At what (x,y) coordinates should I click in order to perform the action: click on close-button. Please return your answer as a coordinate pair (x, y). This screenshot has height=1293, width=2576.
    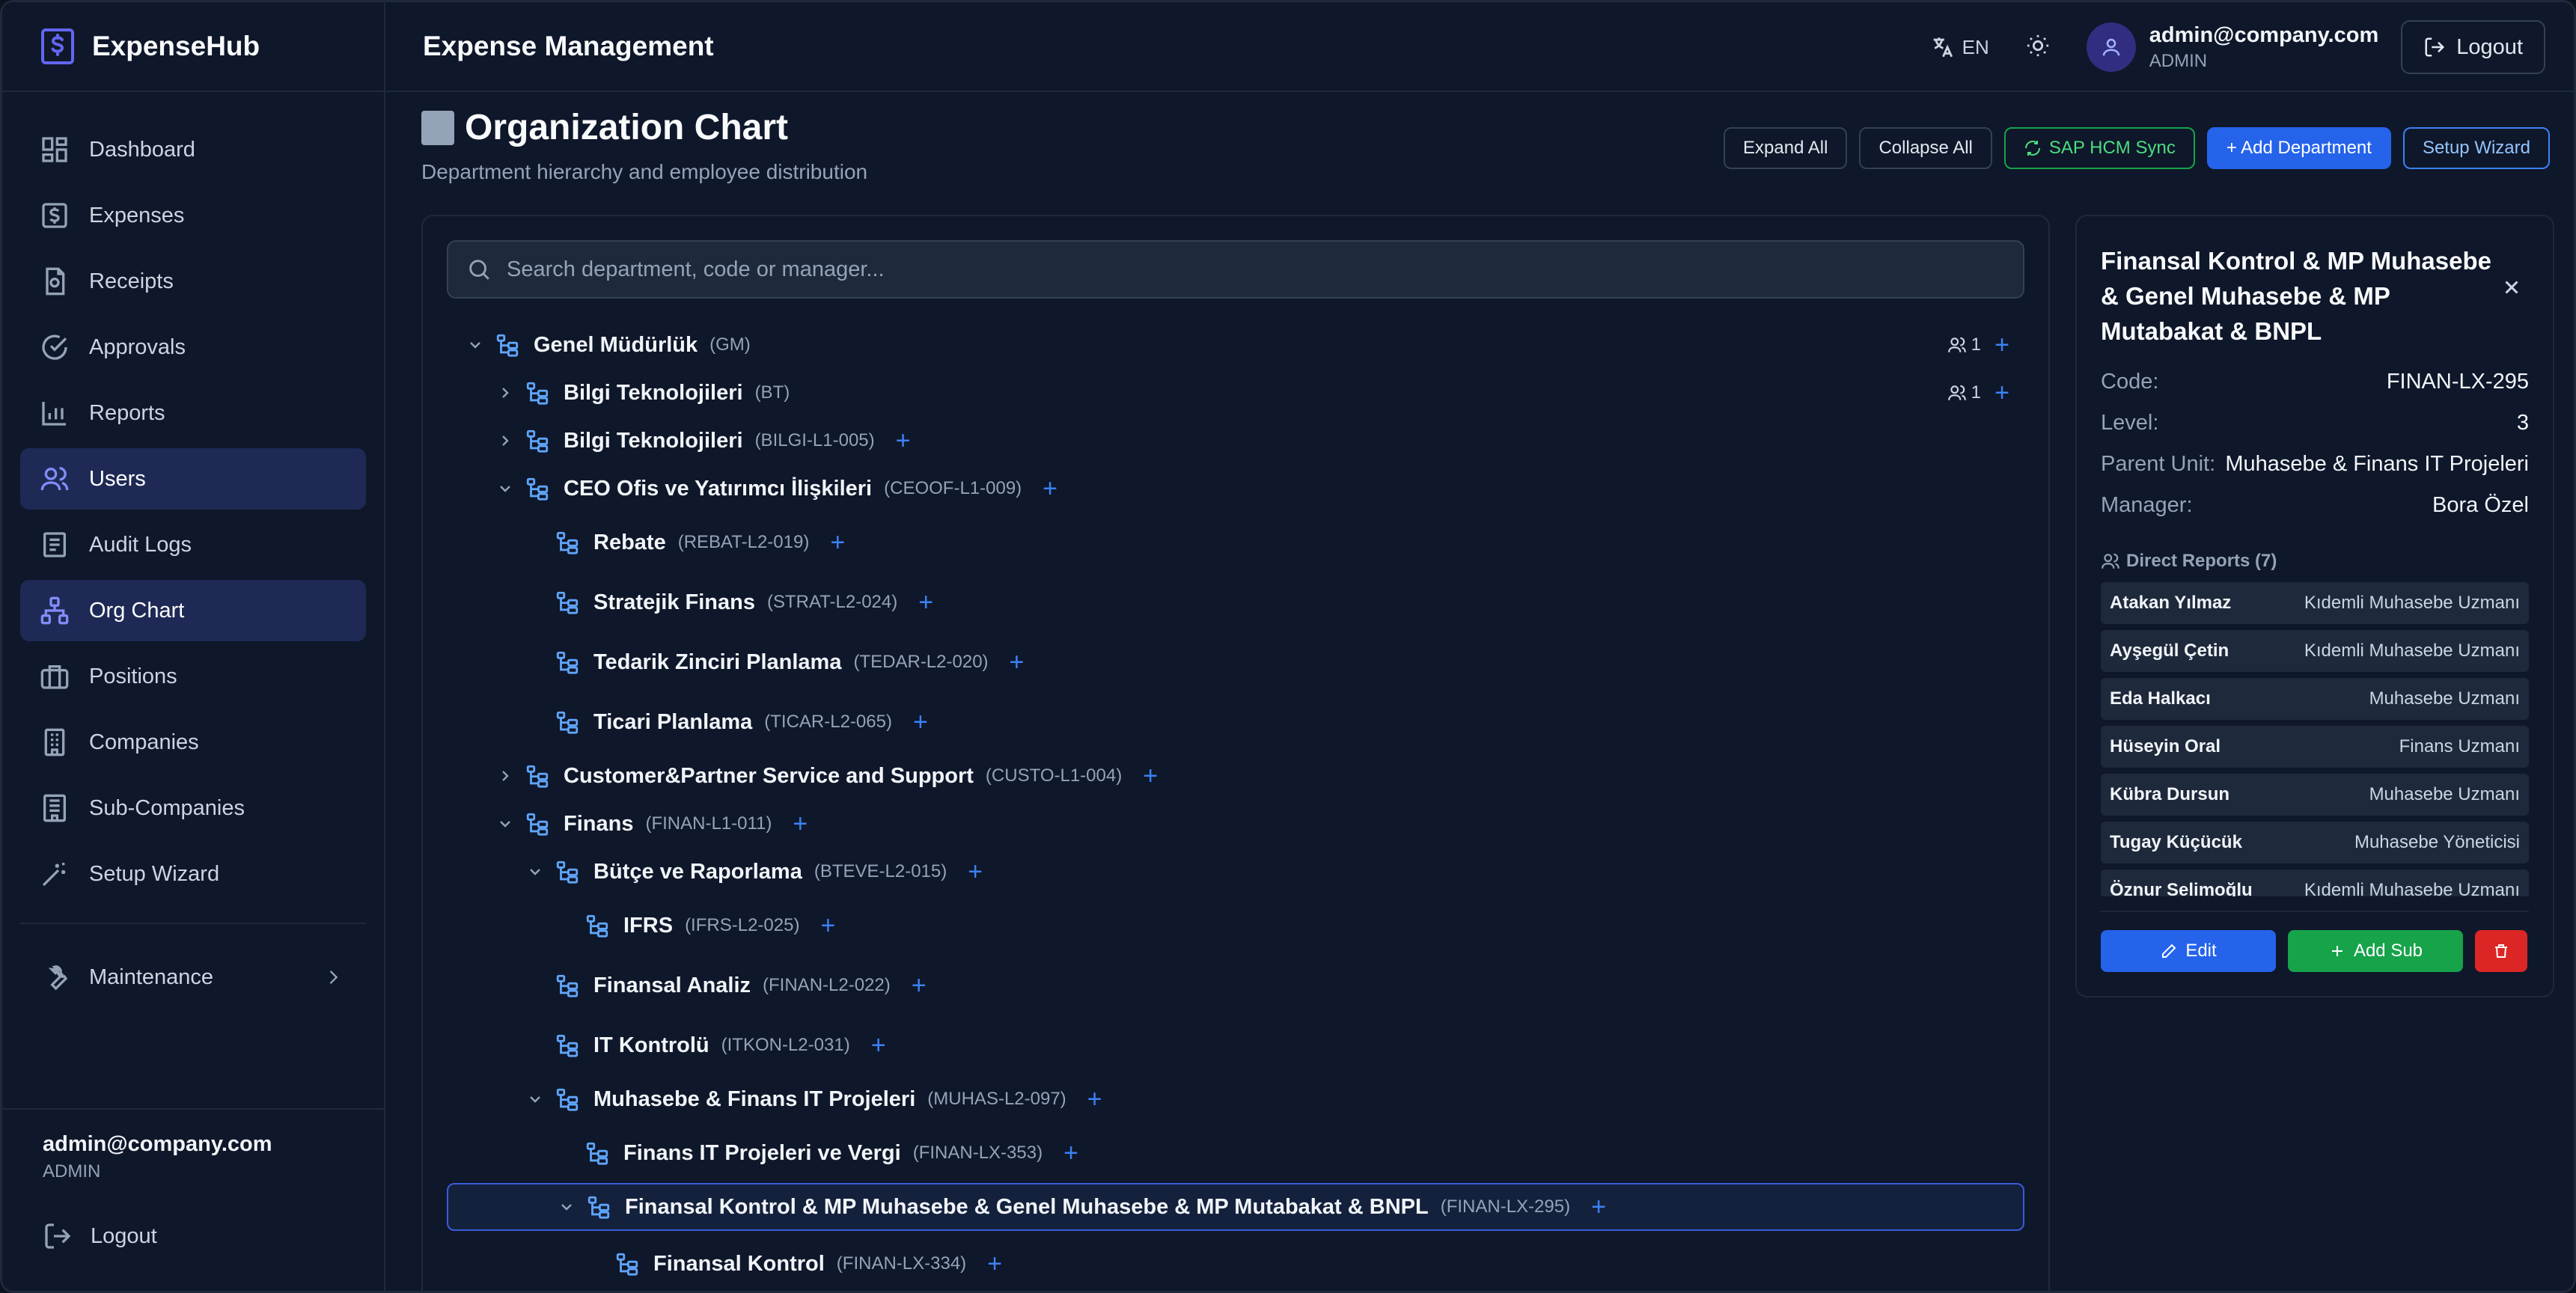
    Looking at the image, I should click on (2511, 287).